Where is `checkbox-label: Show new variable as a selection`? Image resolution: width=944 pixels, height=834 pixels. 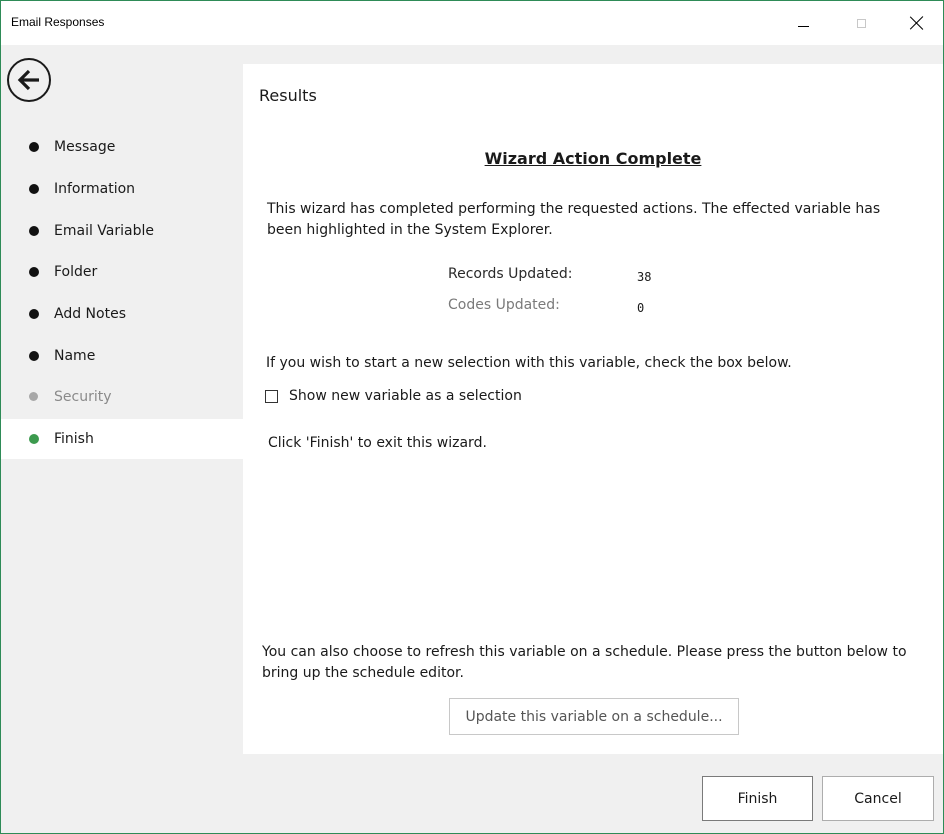 checkbox-label: Show new variable as a selection is located at coordinates (405, 396).